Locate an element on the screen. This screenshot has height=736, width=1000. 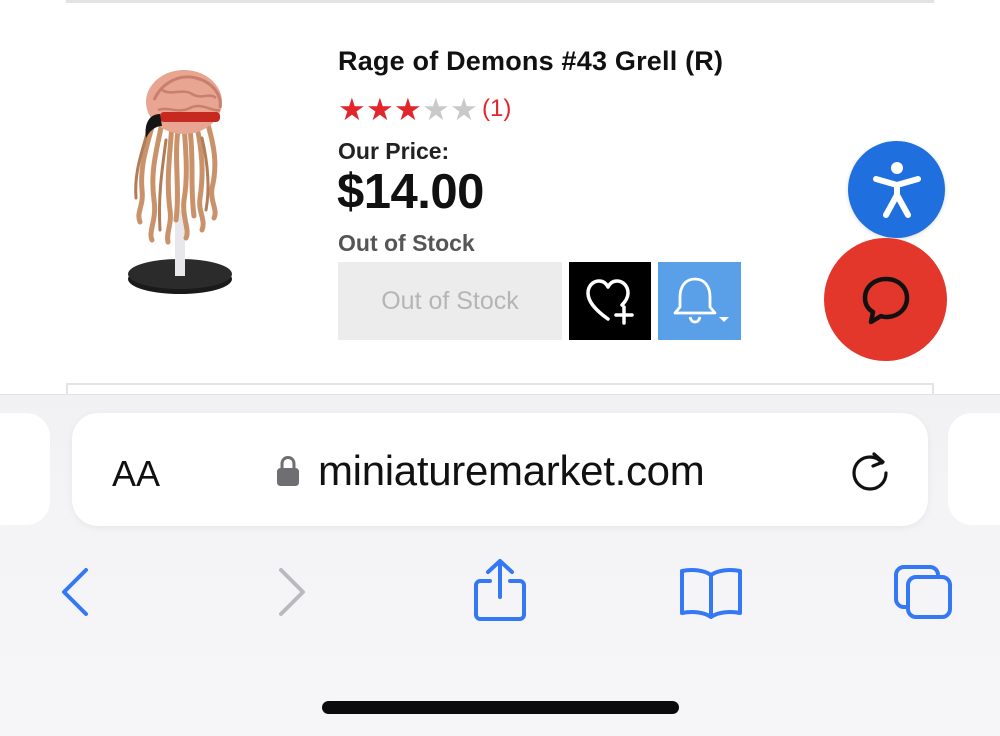
bookmarks-icon is located at coordinates (711, 592).